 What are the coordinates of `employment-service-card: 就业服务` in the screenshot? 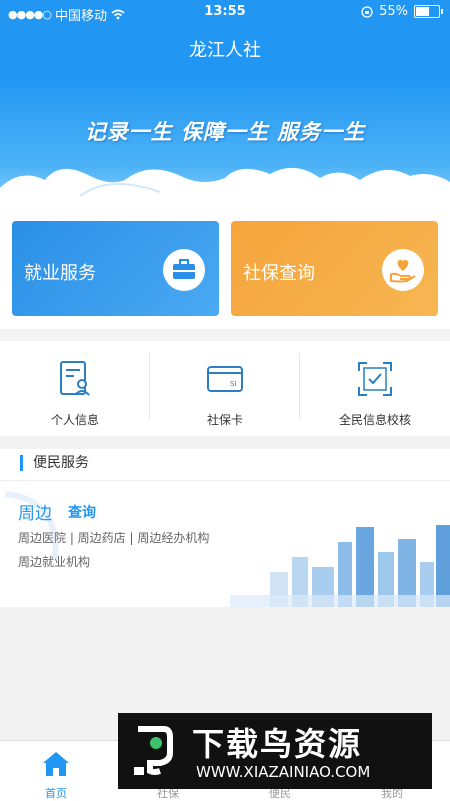 It's located at (115, 268).